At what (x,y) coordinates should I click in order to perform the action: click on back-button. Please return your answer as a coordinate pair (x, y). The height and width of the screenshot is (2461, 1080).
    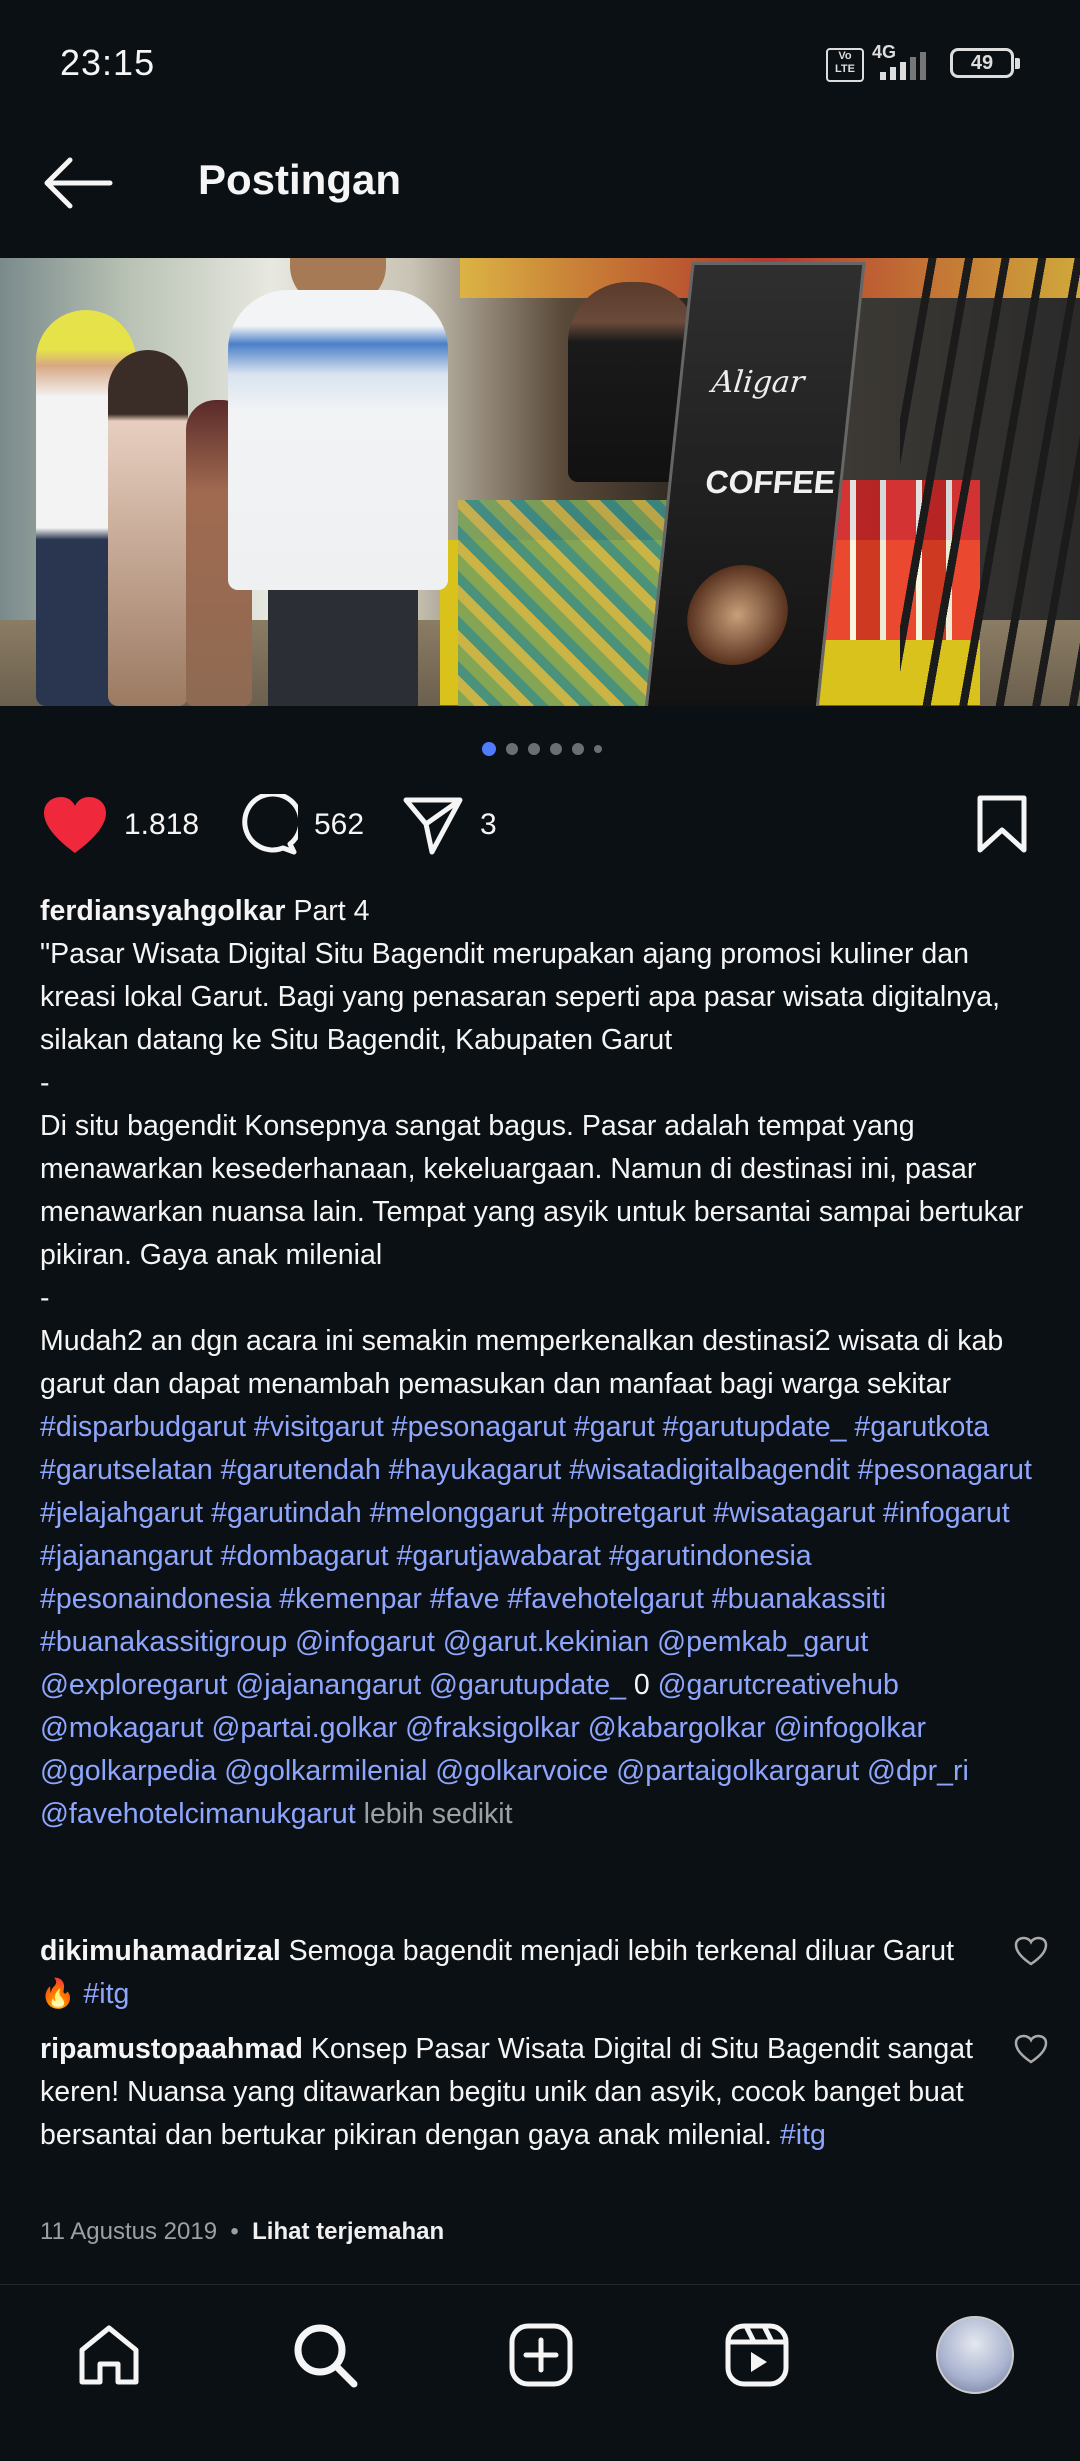
    Looking at the image, I should click on (78, 183).